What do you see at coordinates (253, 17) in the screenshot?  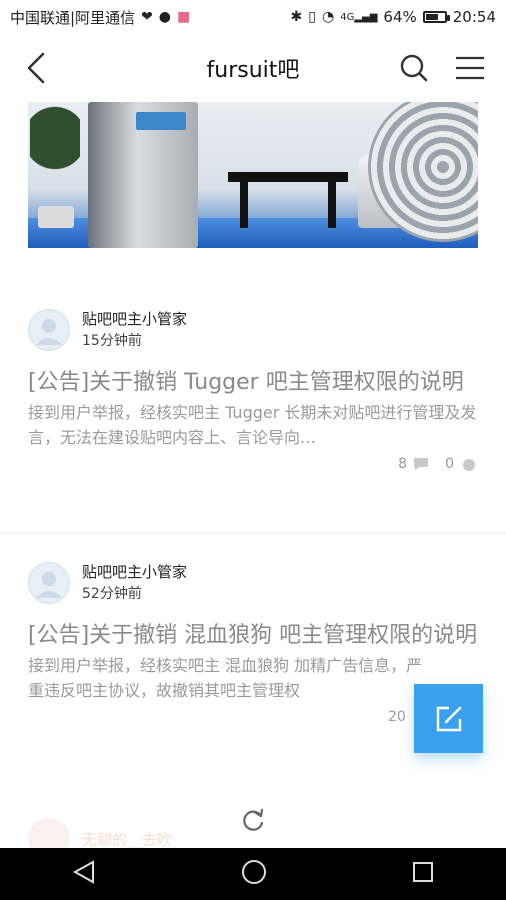 I see `status-bar: 中国联通|阿里通信 ❤ ● ■ ✱ ▯ ◔ 4G▂▄▆ 64% 20:54` at bounding box center [253, 17].